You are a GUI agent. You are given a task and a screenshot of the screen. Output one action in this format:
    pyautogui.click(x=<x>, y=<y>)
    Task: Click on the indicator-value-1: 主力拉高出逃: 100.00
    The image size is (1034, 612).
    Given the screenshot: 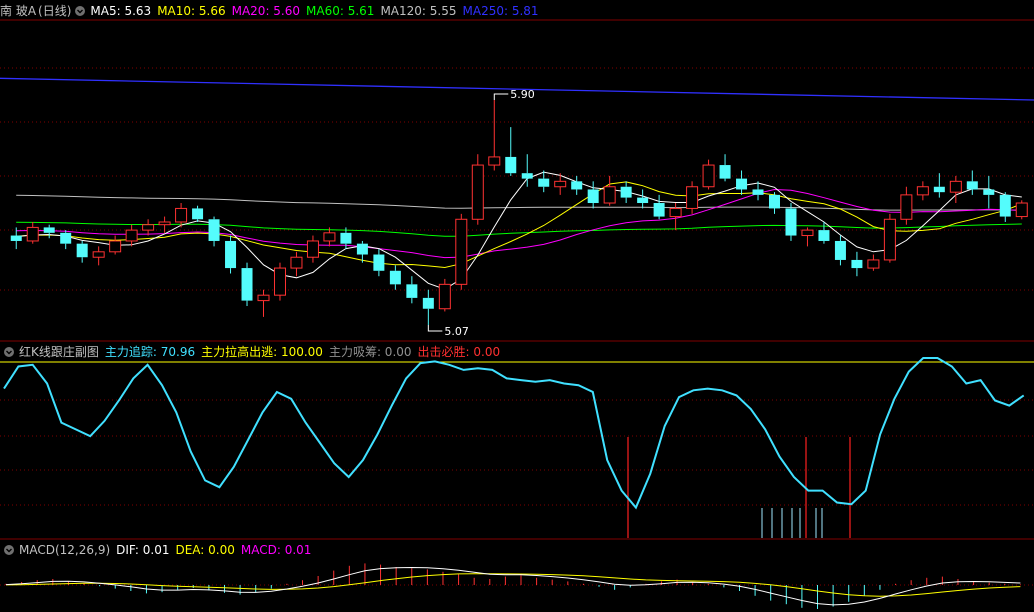 What is the action you would take?
    pyautogui.click(x=262, y=352)
    